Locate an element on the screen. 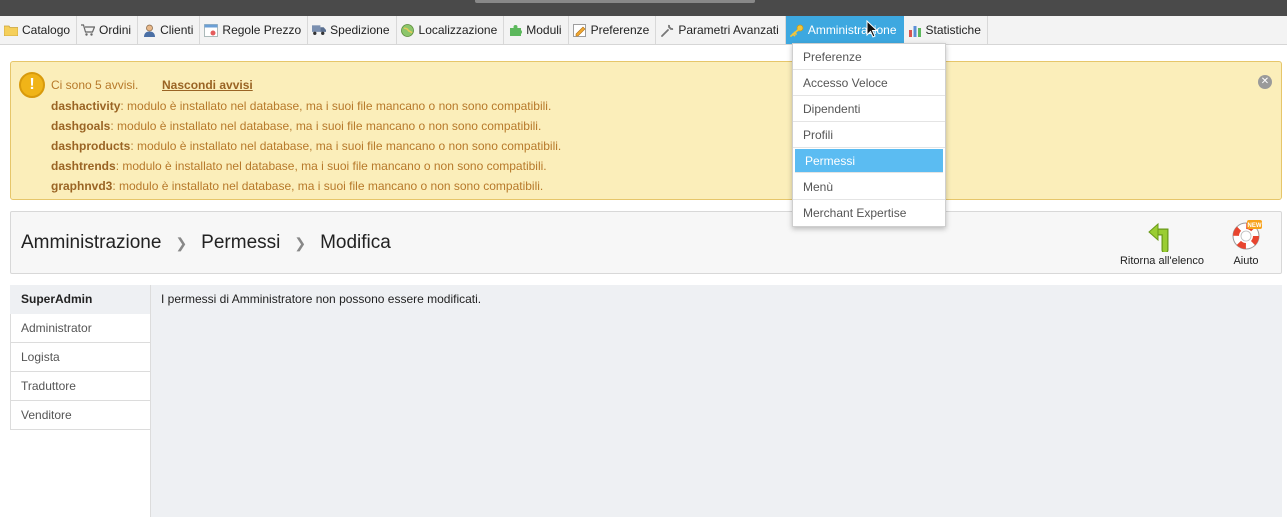 The width and height of the screenshot is (1287, 517). lifebuoy-icon: NEW is located at coordinates (1247, 235).